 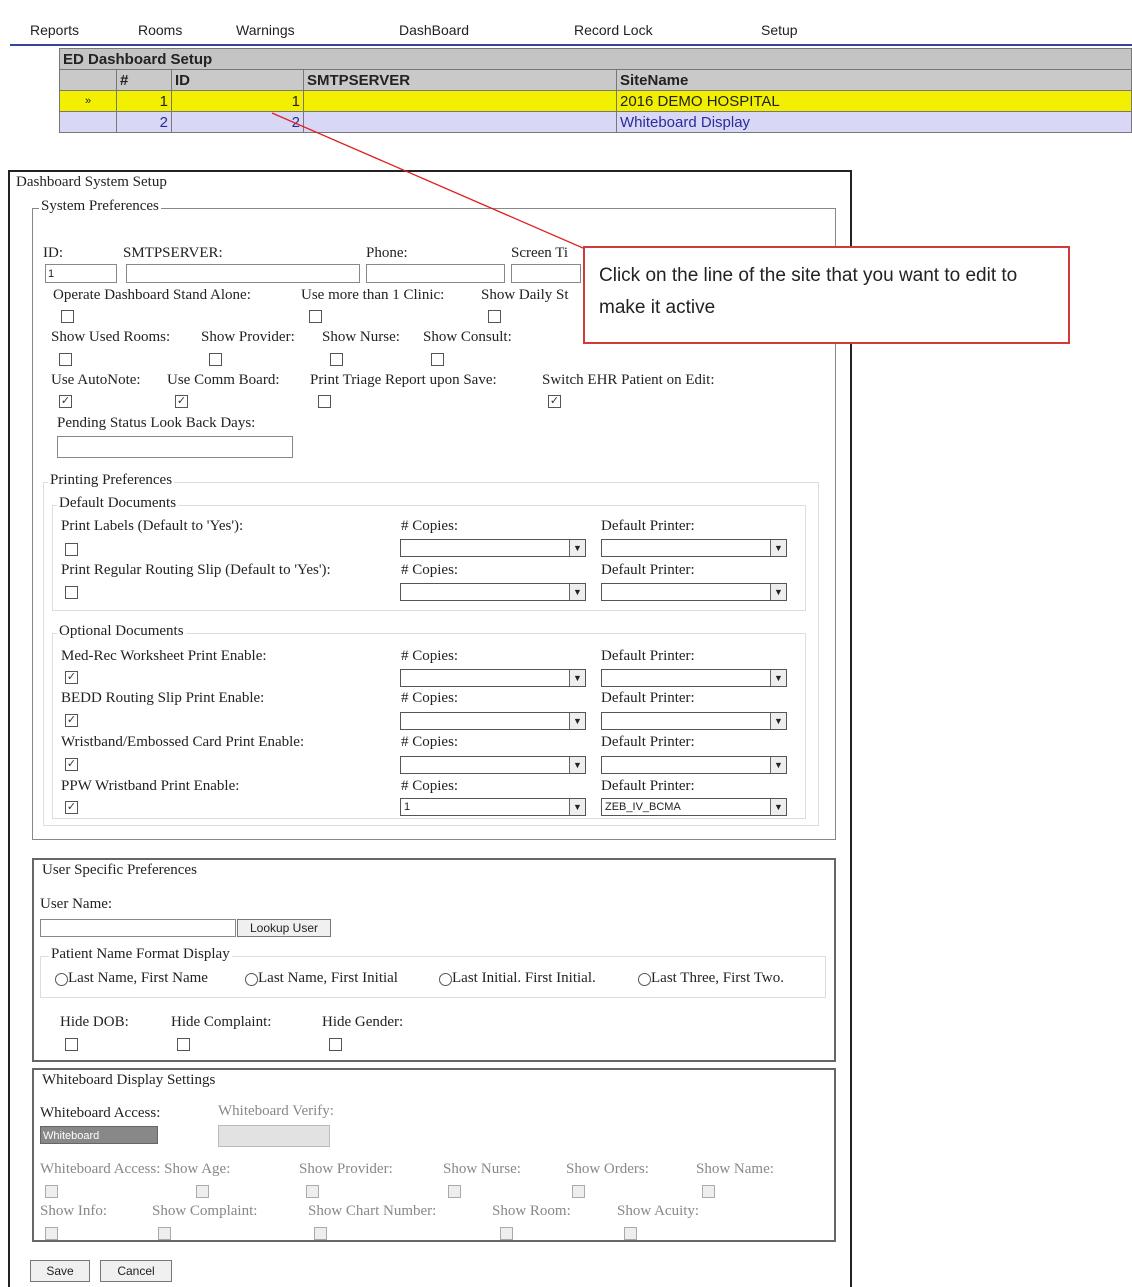 I want to click on show-used-rooms-checkbox, so click(x=65, y=359).